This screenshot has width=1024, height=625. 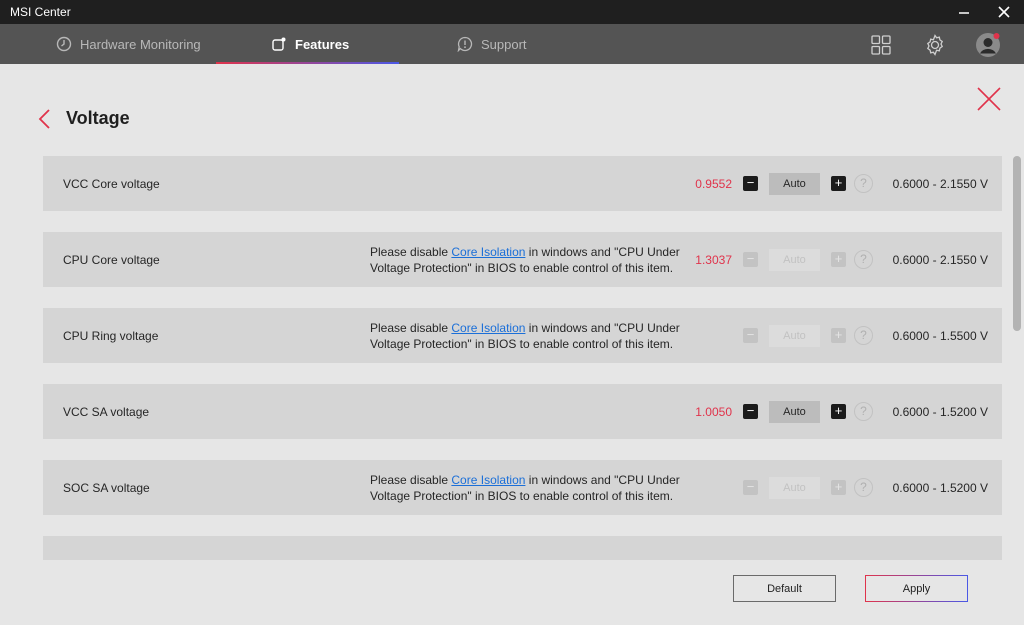 I want to click on row-label: CPU Ring voltage, so click(x=111, y=336).